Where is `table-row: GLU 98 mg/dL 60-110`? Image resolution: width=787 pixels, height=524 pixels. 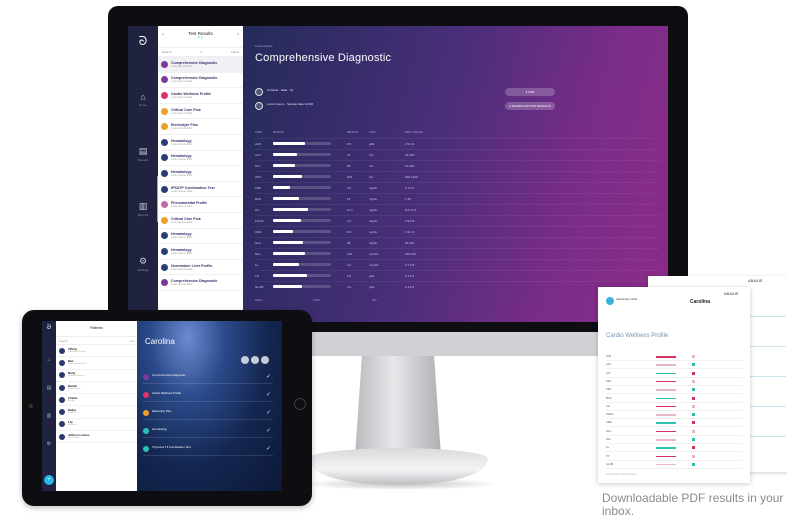
table-row: GLU 98 mg/dL 60-110 is located at coordinates (457, 242).